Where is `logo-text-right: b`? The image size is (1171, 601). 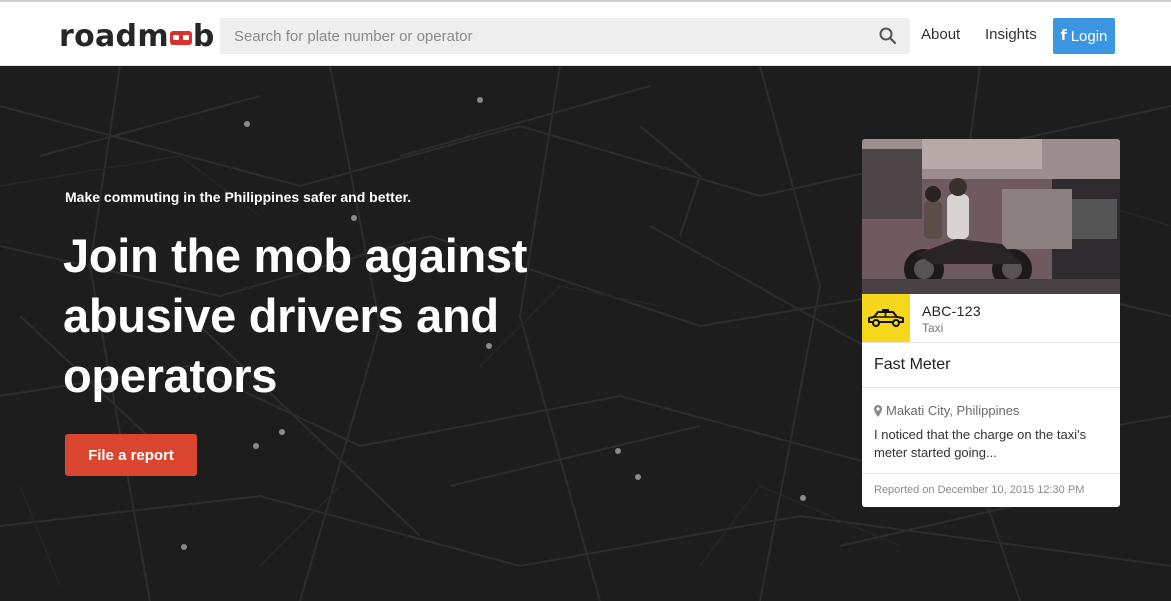
logo-text-right: b is located at coordinates (203, 36).